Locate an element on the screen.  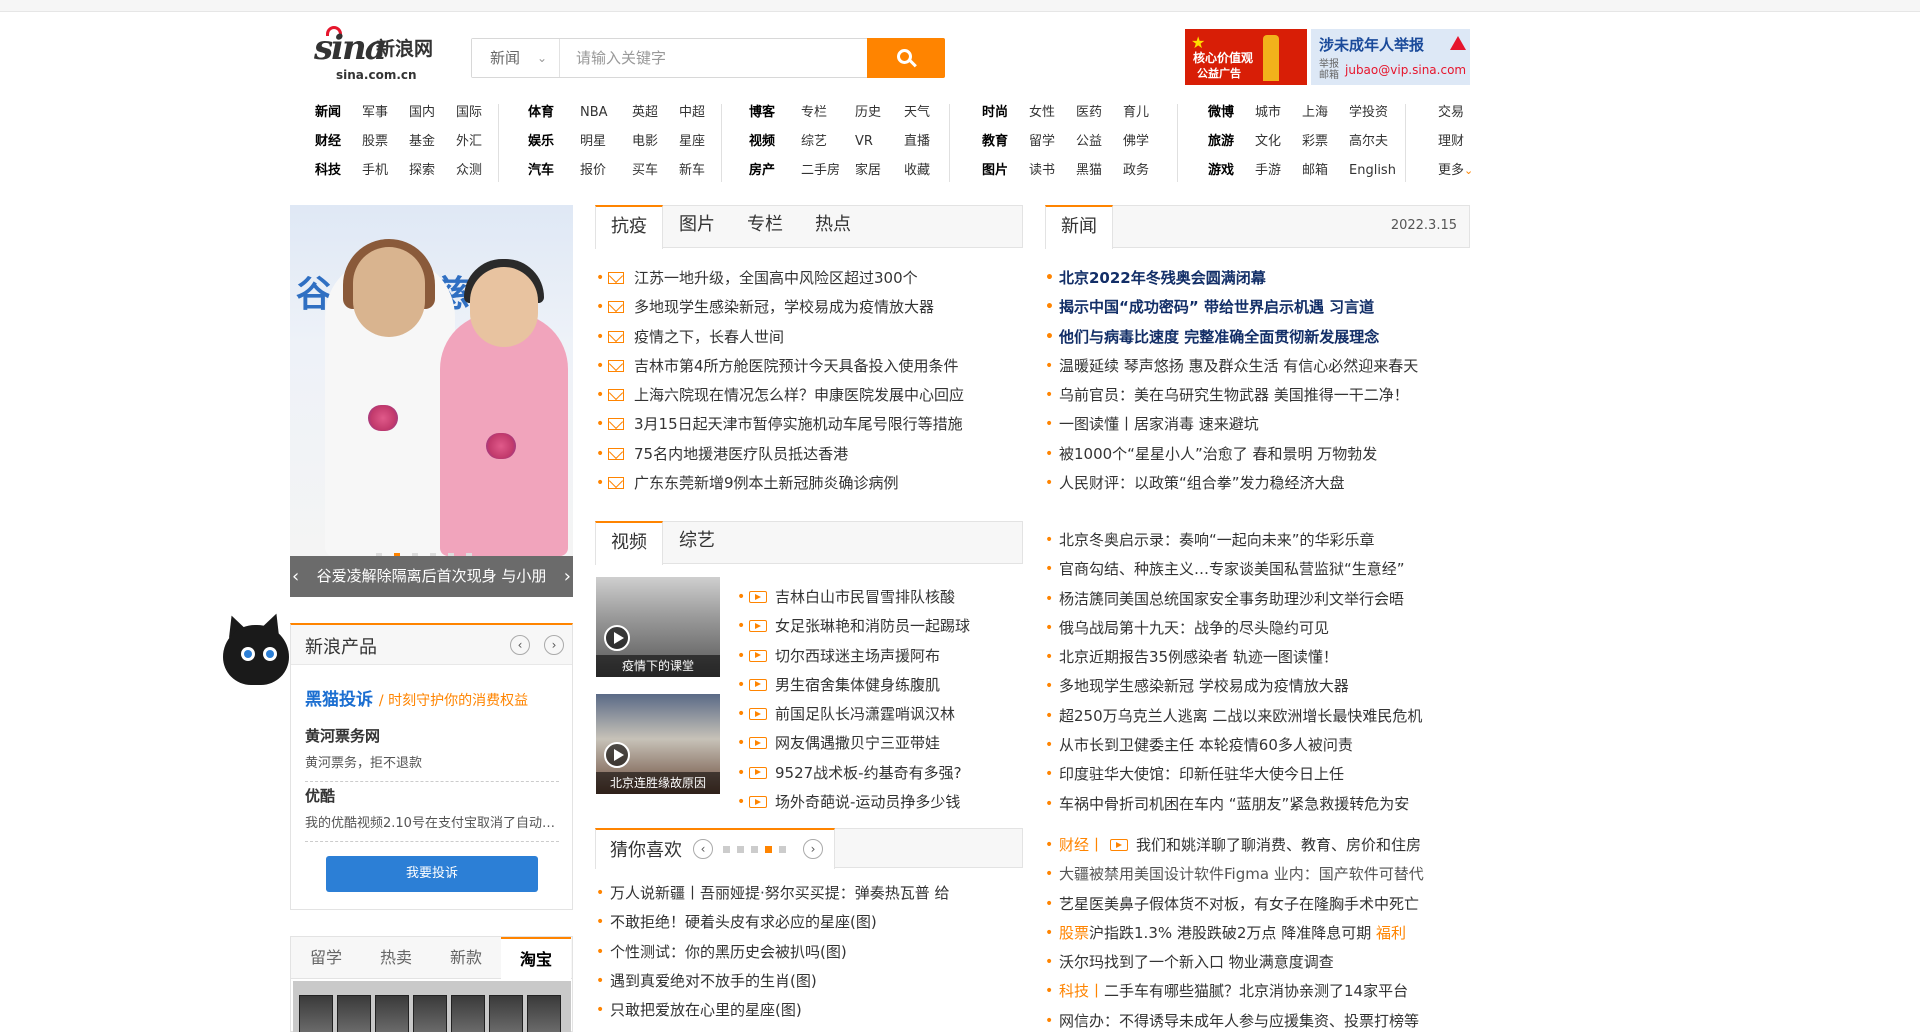
list-item: 网信办：不得诱导未成年人参与应援集资、投票打榜等 is located at coordinates (1257, 1019).